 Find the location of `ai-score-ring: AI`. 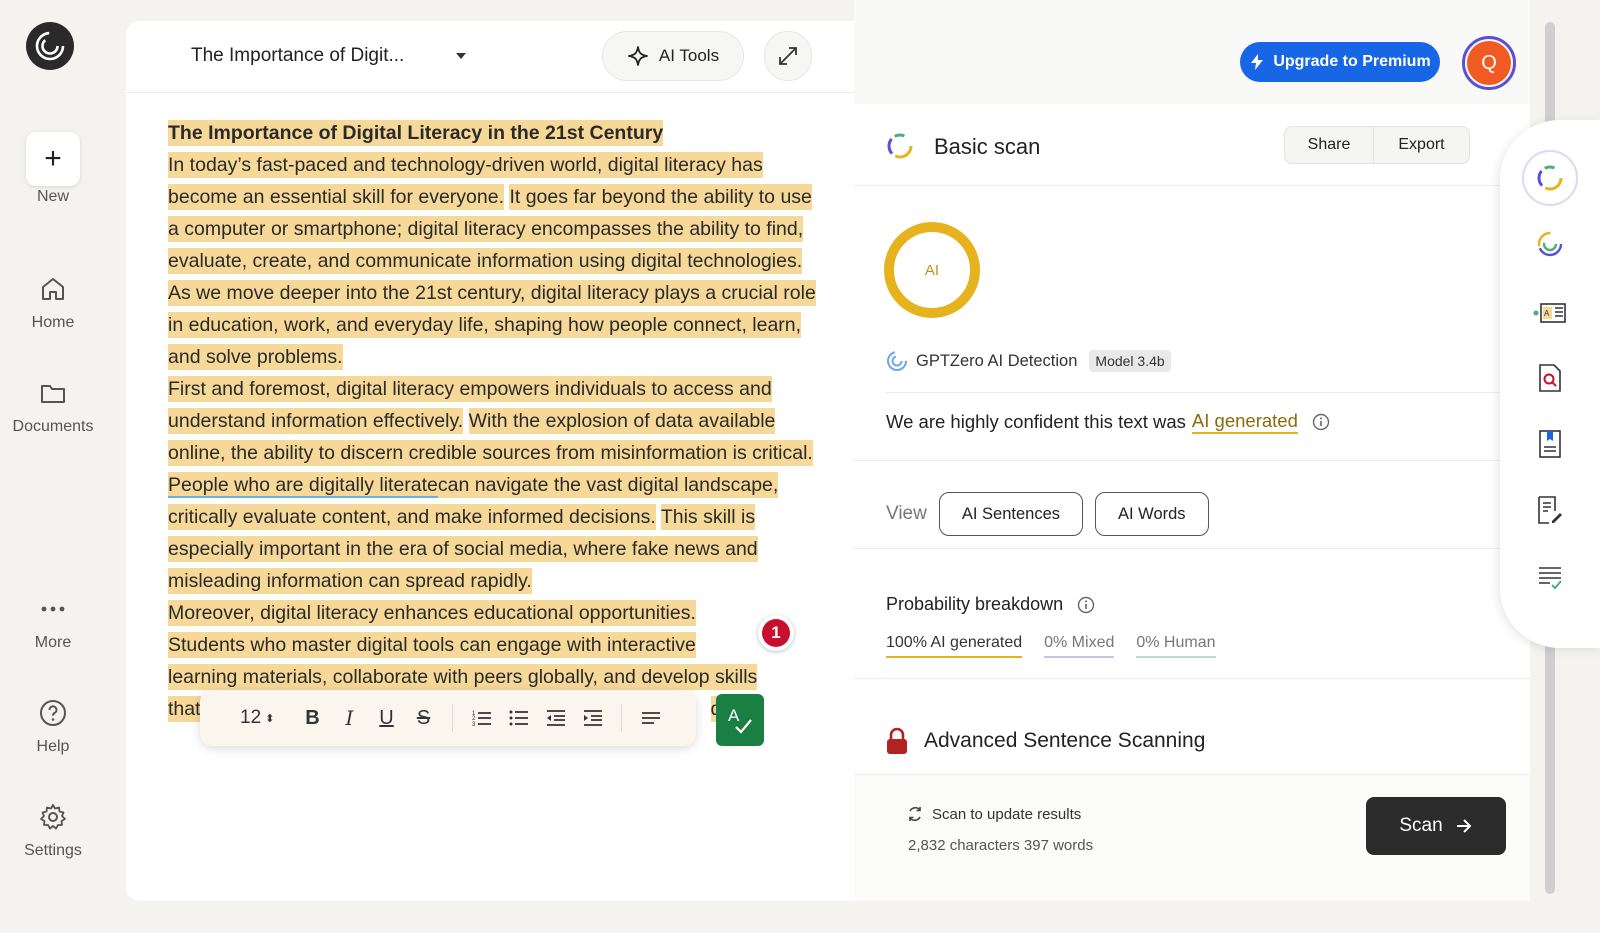

ai-score-ring: AI is located at coordinates (932, 270).